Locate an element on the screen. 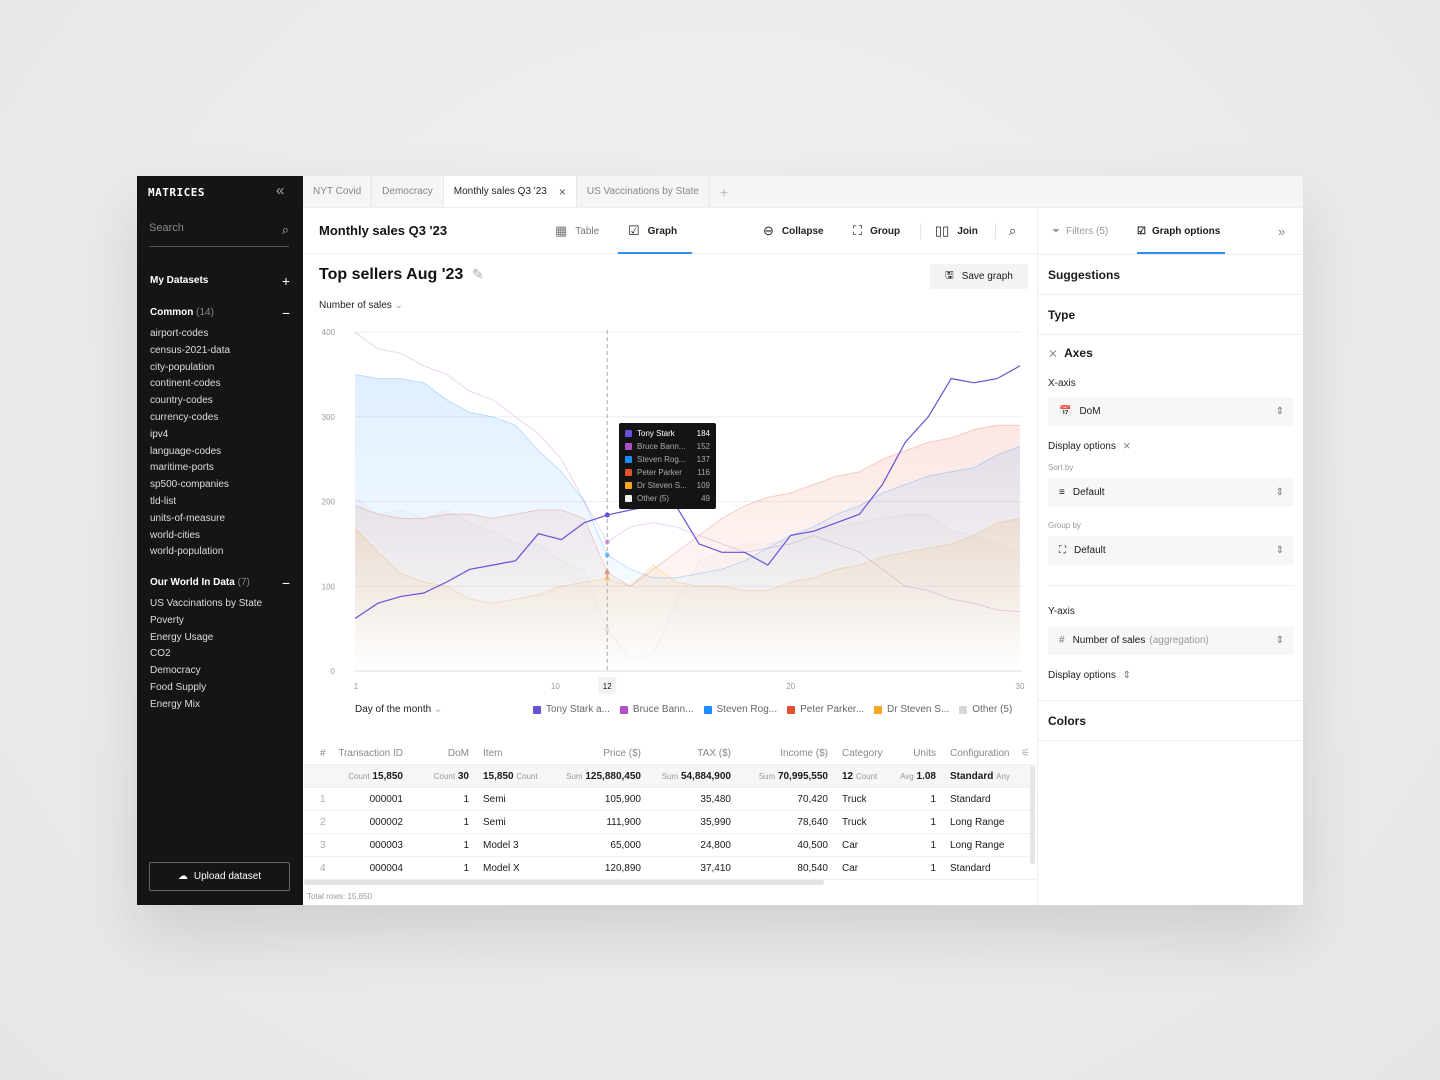 The image size is (1440, 1080). sidebar-dataset-item: currency-codes is located at coordinates (190, 418).